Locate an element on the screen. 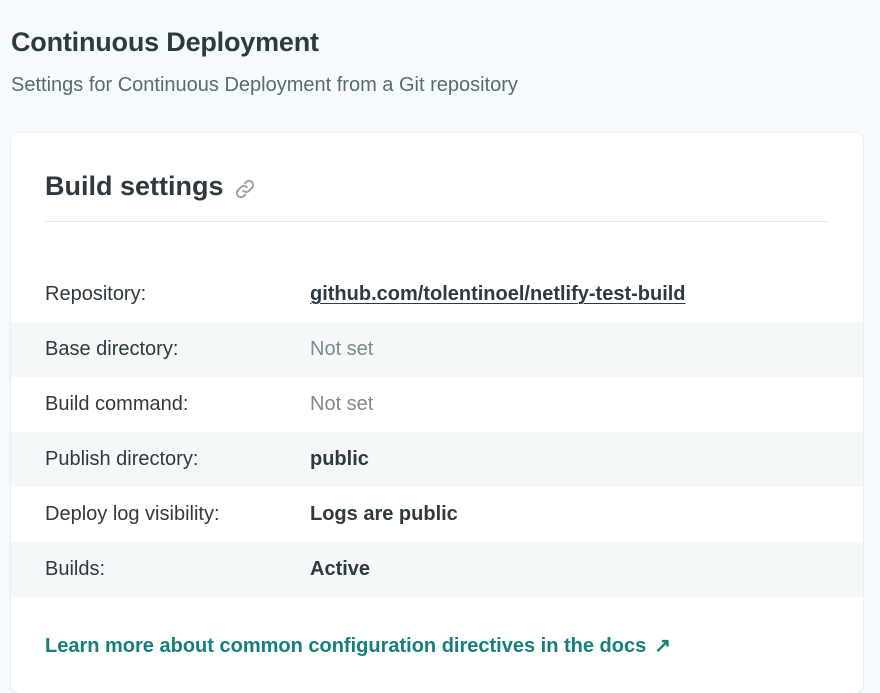 The width and height of the screenshot is (880, 693). page-title: Continuous Deployment is located at coordinates (165, 42).